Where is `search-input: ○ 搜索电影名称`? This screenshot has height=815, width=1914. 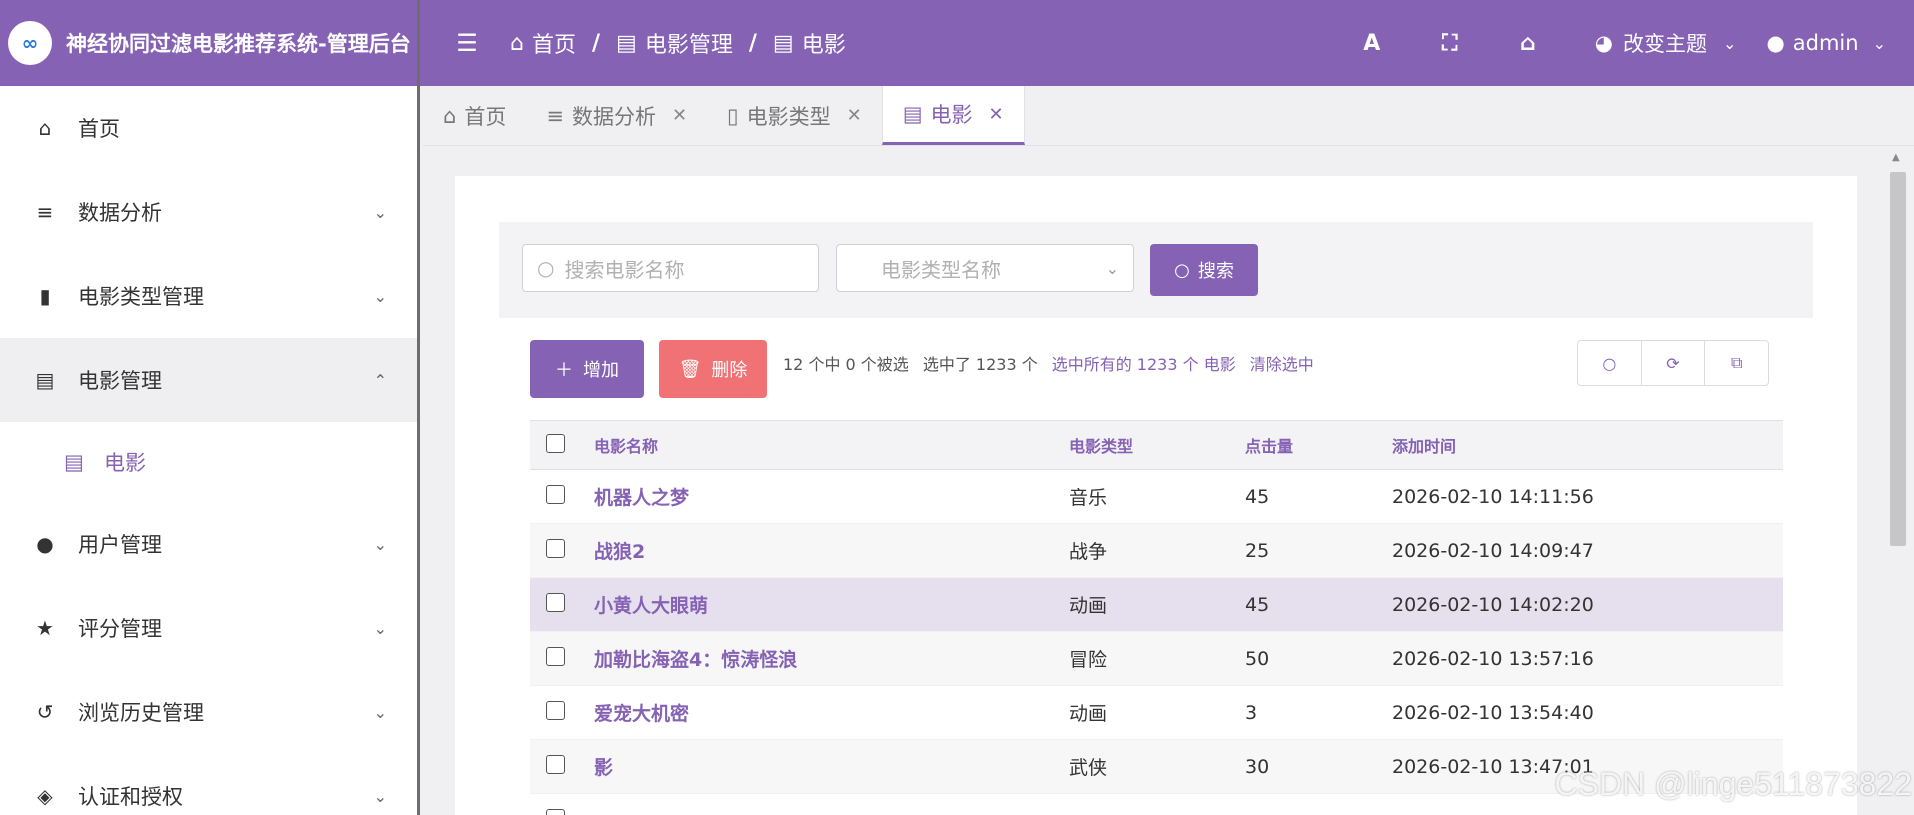 search-input: ○ 搜索电影名称 is located at coordinates (670, 268).